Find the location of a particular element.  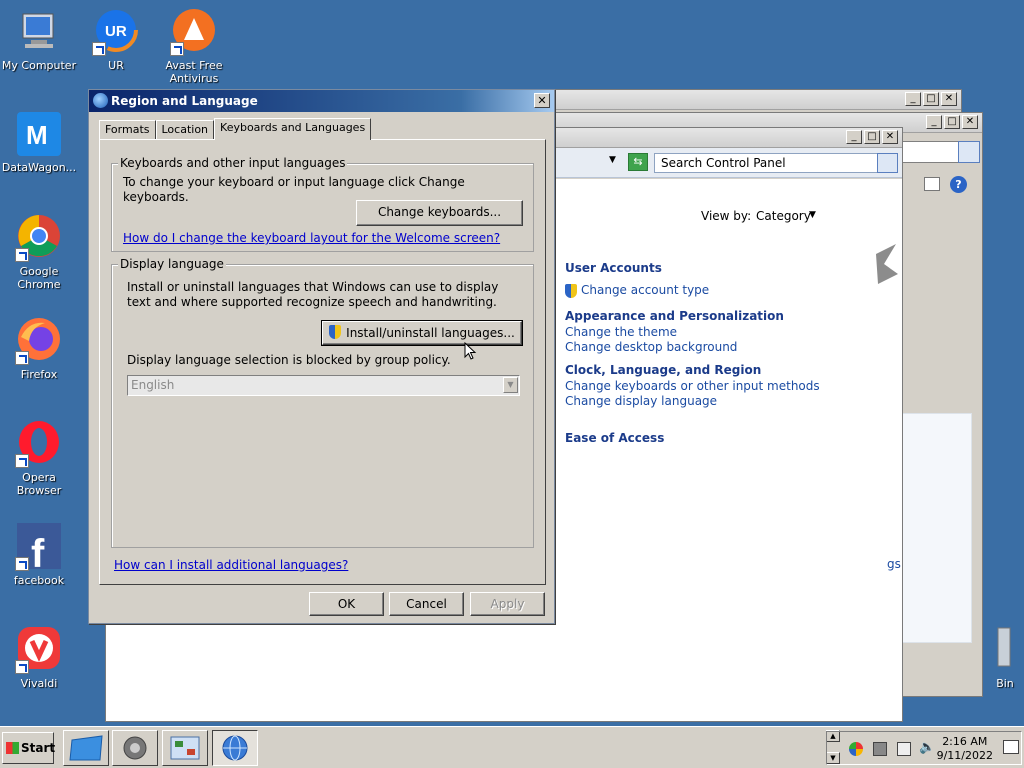

facebook-icon: f is located at coordinates (39, 549).